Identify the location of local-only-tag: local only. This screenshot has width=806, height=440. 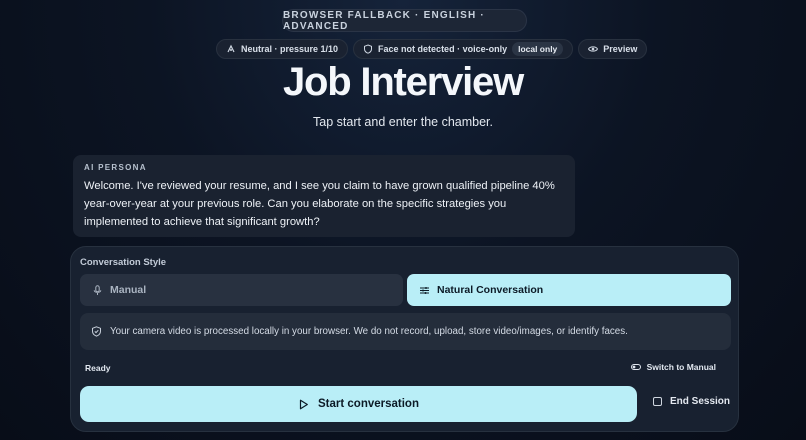
(538, 49).